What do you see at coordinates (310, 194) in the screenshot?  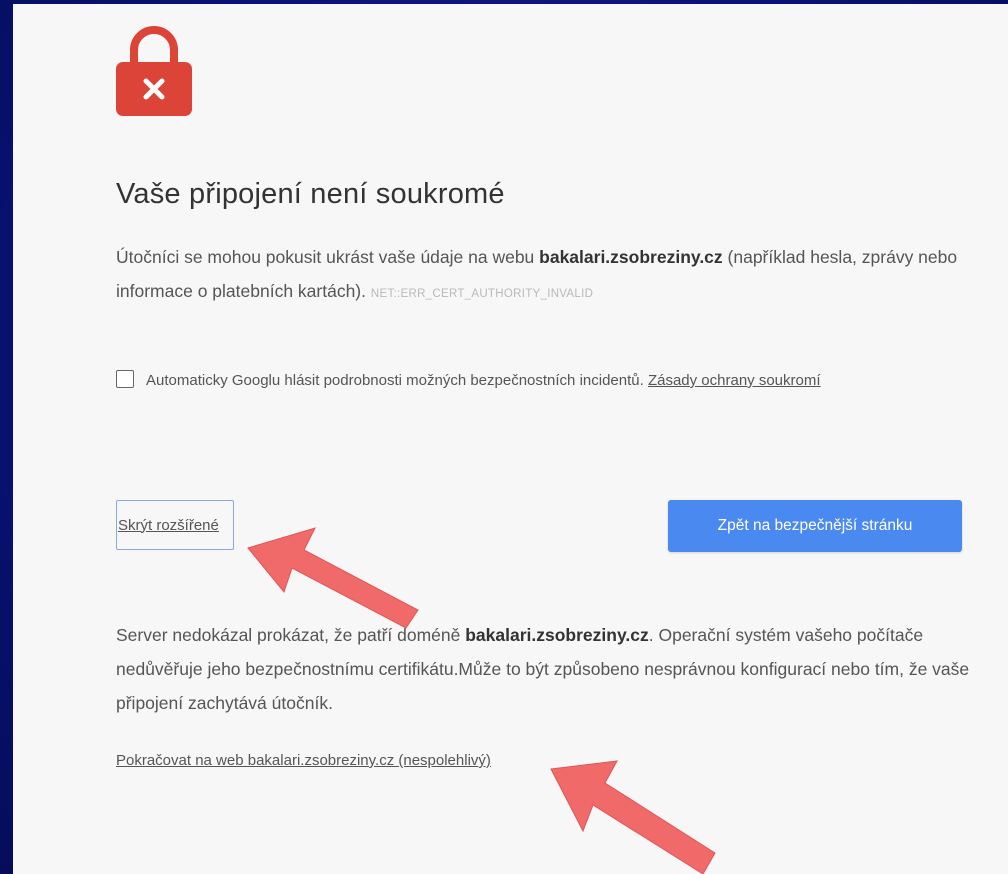 I see `page-title: Vaše připojení není soukromé` at bounding box center [310, 194].